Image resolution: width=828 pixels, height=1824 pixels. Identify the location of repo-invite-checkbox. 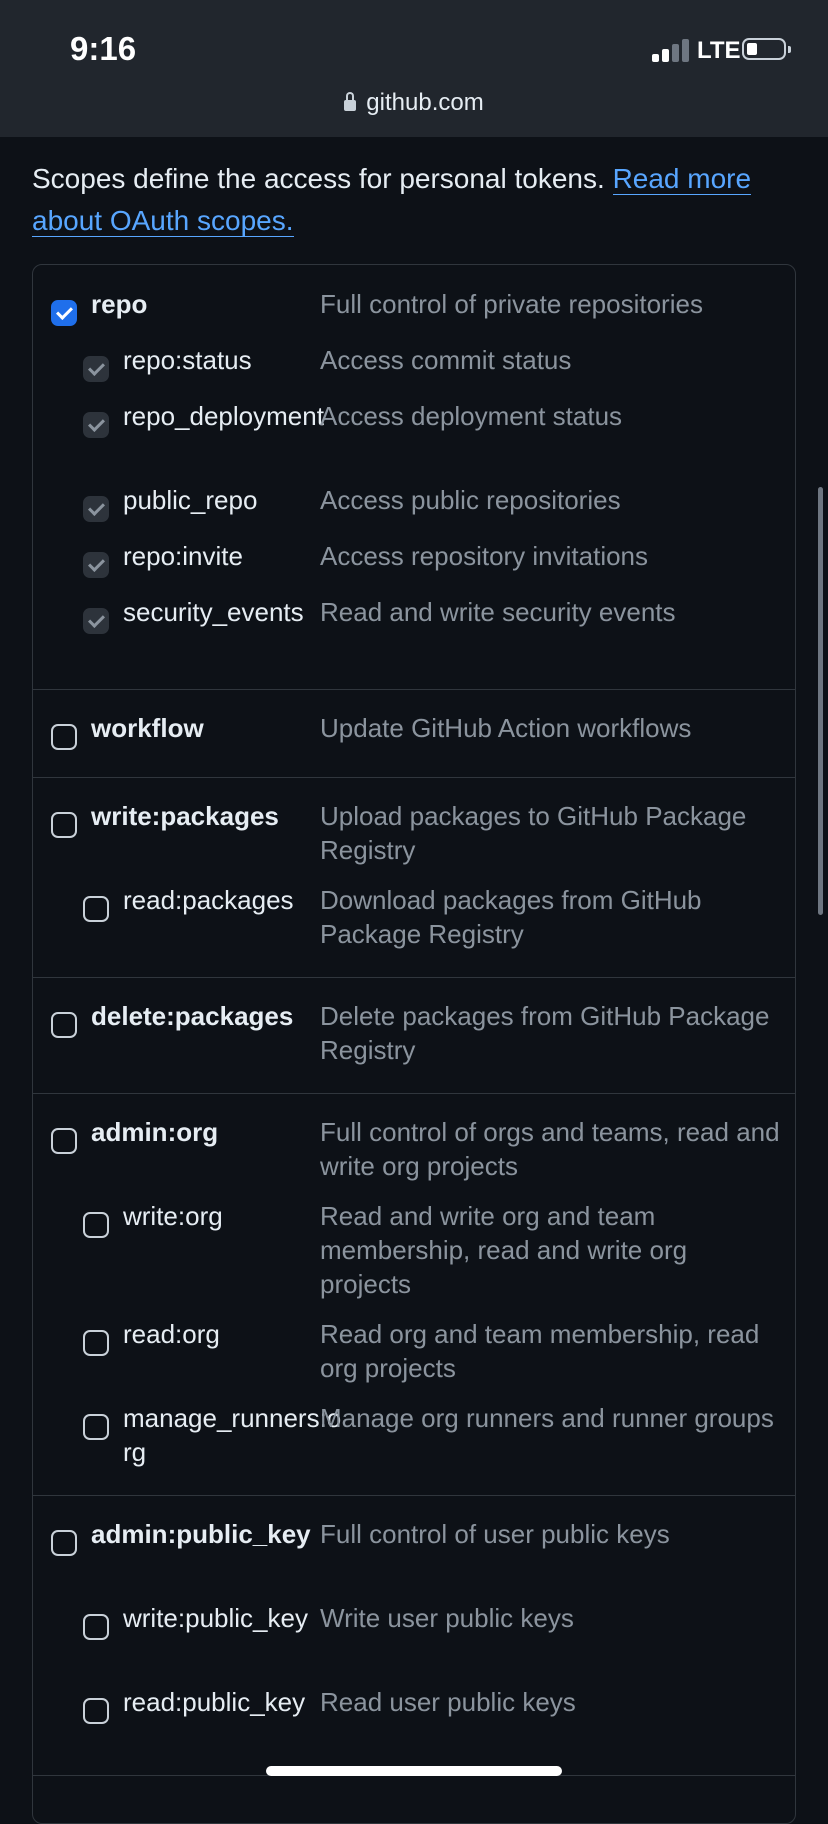
(96, 565).